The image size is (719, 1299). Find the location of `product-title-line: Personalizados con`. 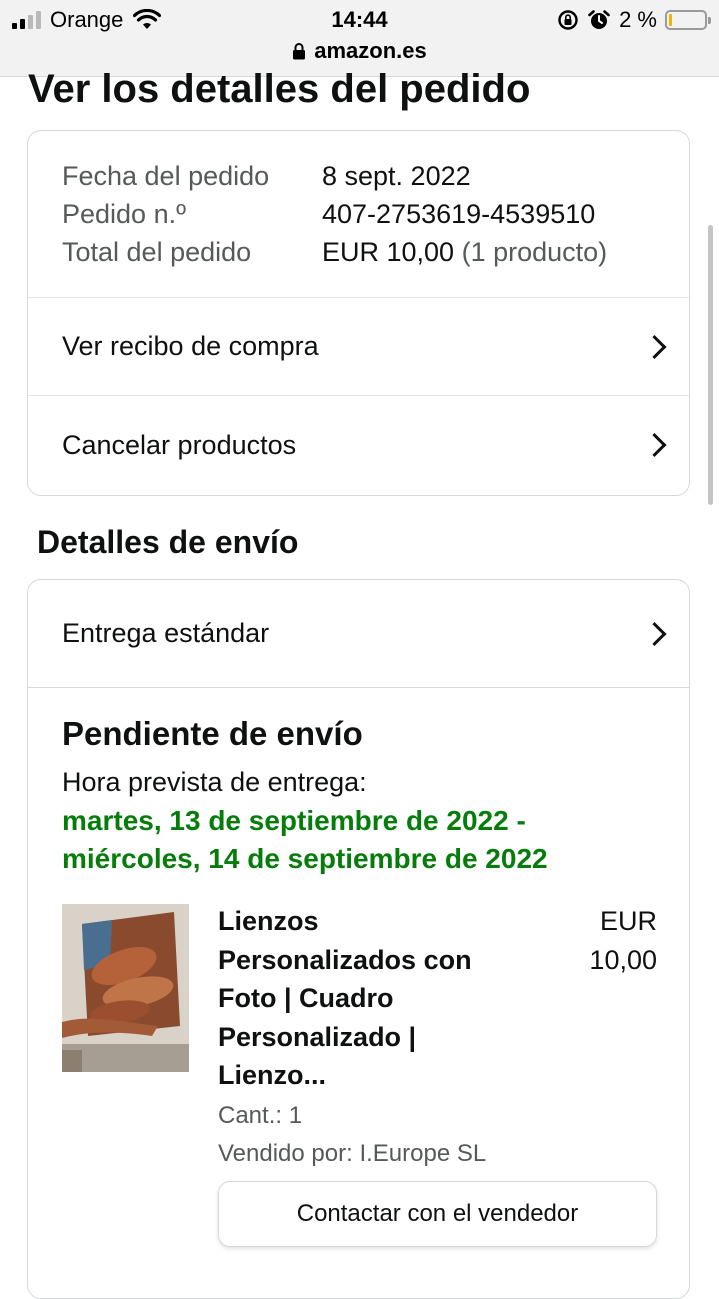

product-title-line: Personalizados con is located at coordinates (345, 959).